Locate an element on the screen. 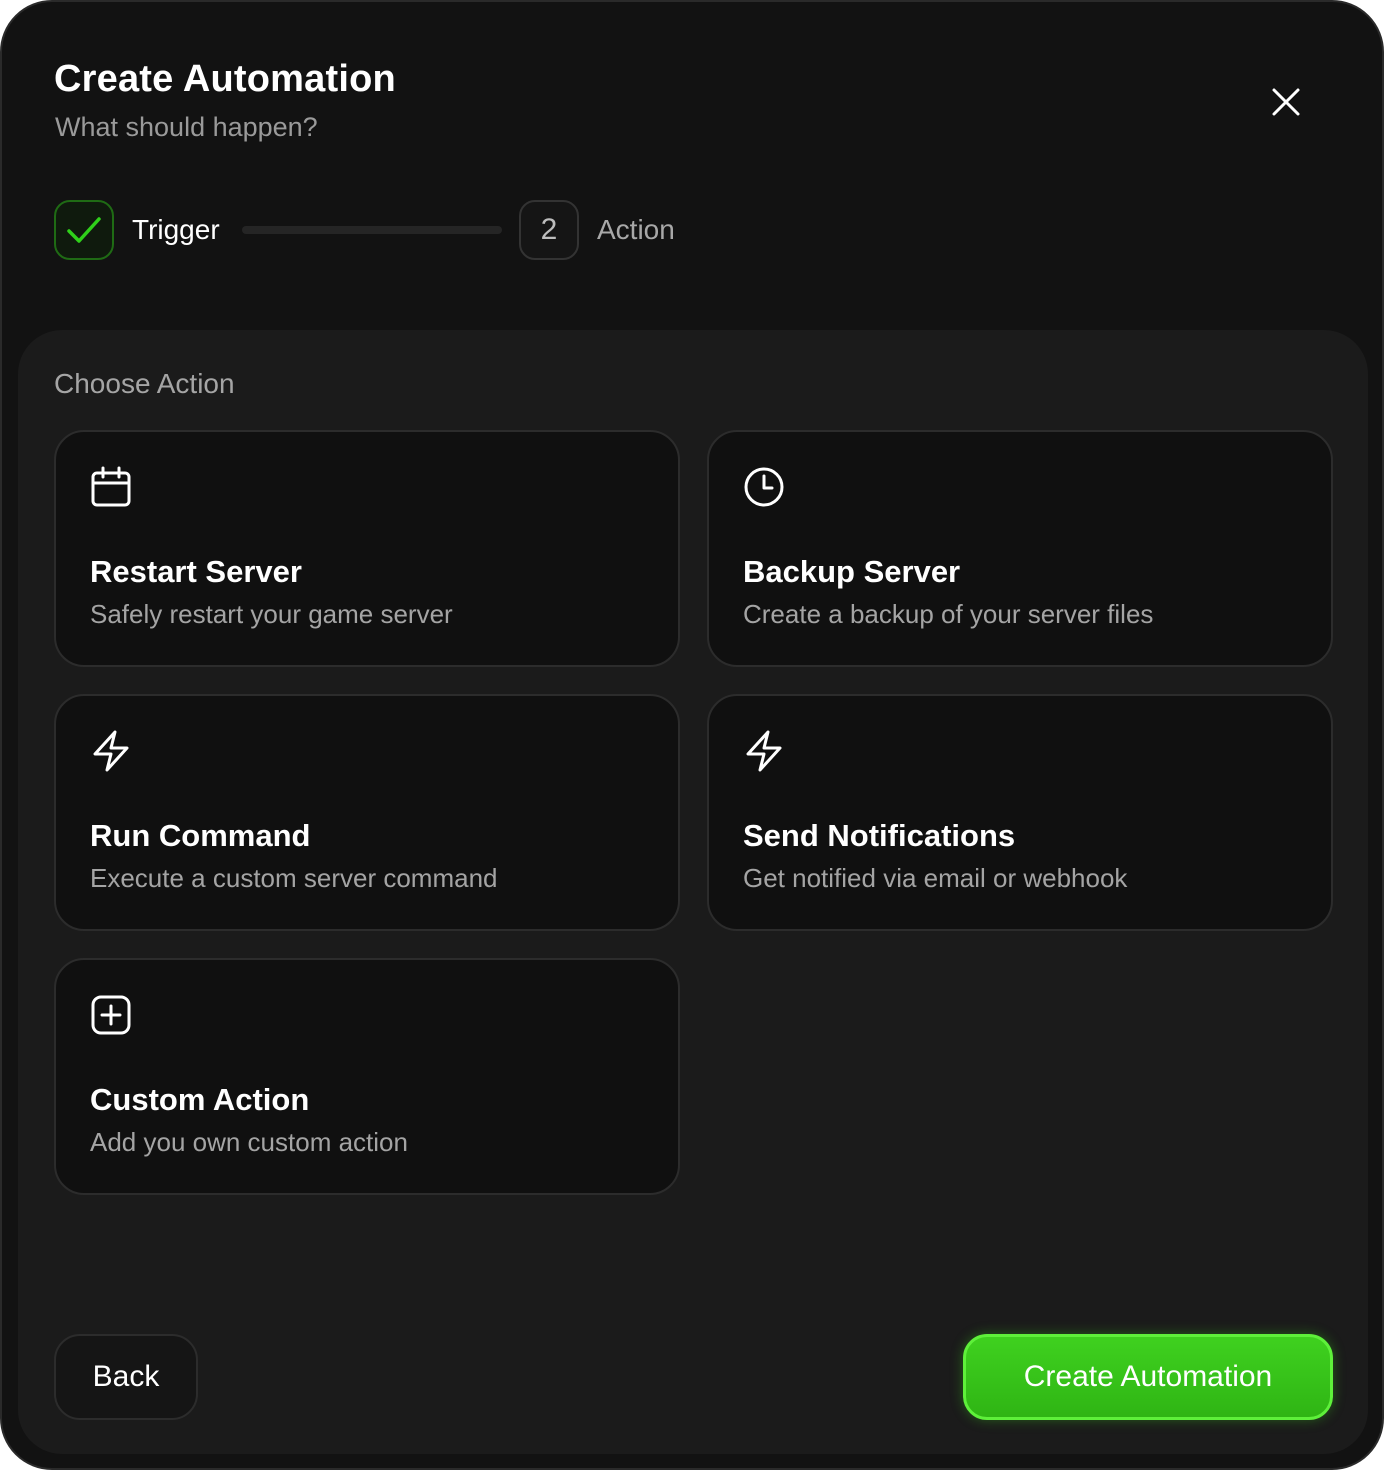 The height and width of the screenshot is (1470, 1384). calendar-icon is located at coordinates (111, 486).